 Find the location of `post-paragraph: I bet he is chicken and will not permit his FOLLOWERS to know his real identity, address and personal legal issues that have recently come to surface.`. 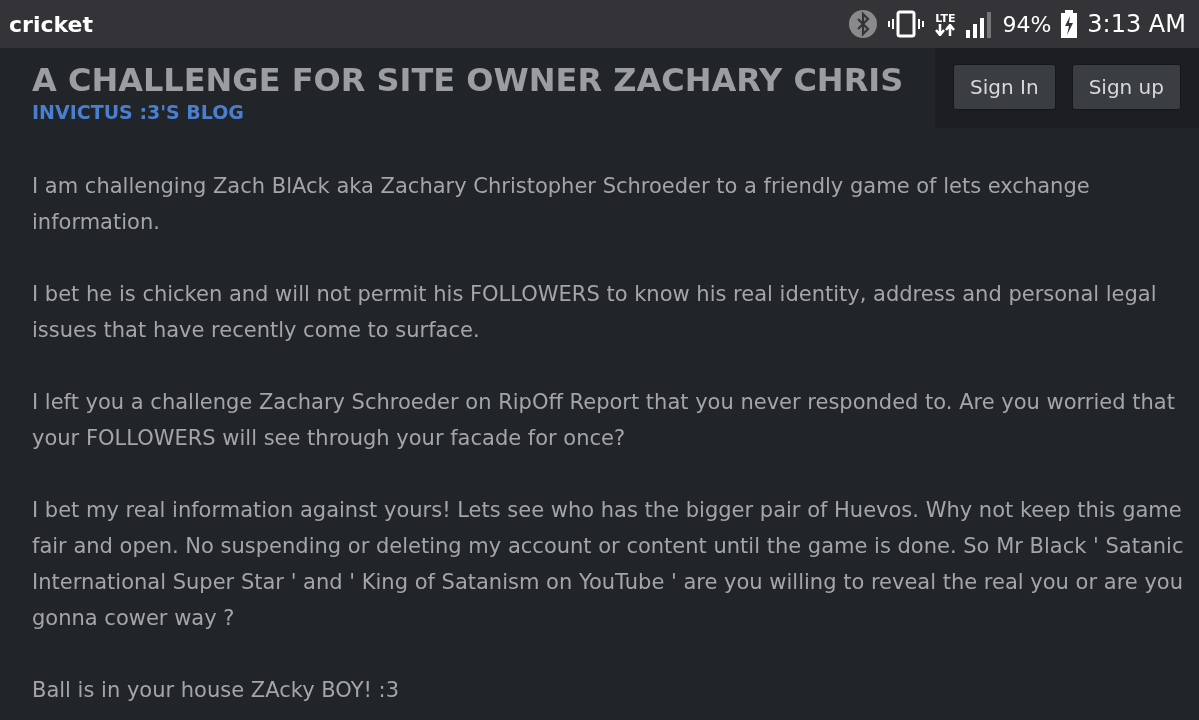

post-paragraph: I bet he is chicken and will not permit his FOLLOWERS to know his real identity, address and personal legal issues that have recently come to surface. is located at coordinates (595, 312).